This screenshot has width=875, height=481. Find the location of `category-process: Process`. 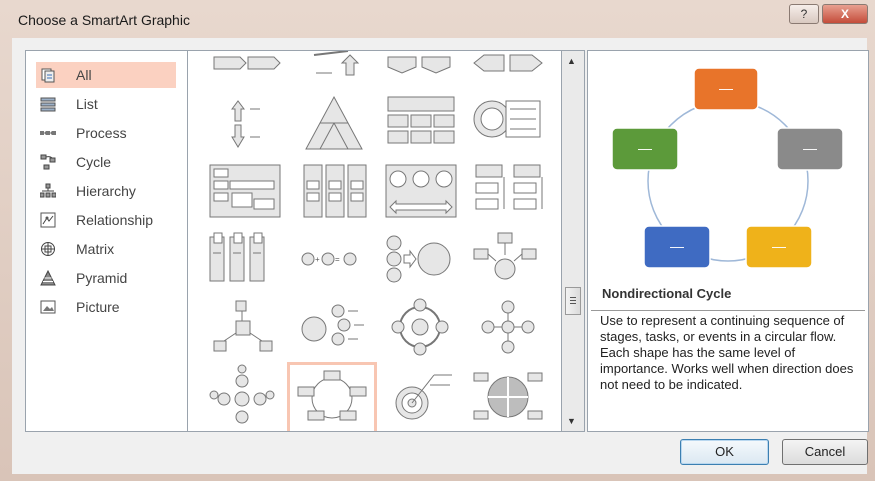

category-process: Process is located at coordinates (106, 133).